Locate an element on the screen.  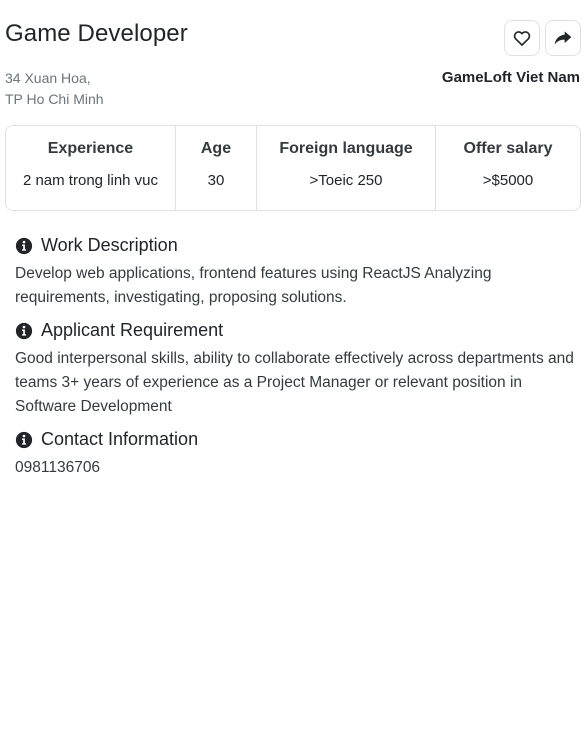
foreign-language-value: >Toeic 250 is located at coordinates (346, 180).